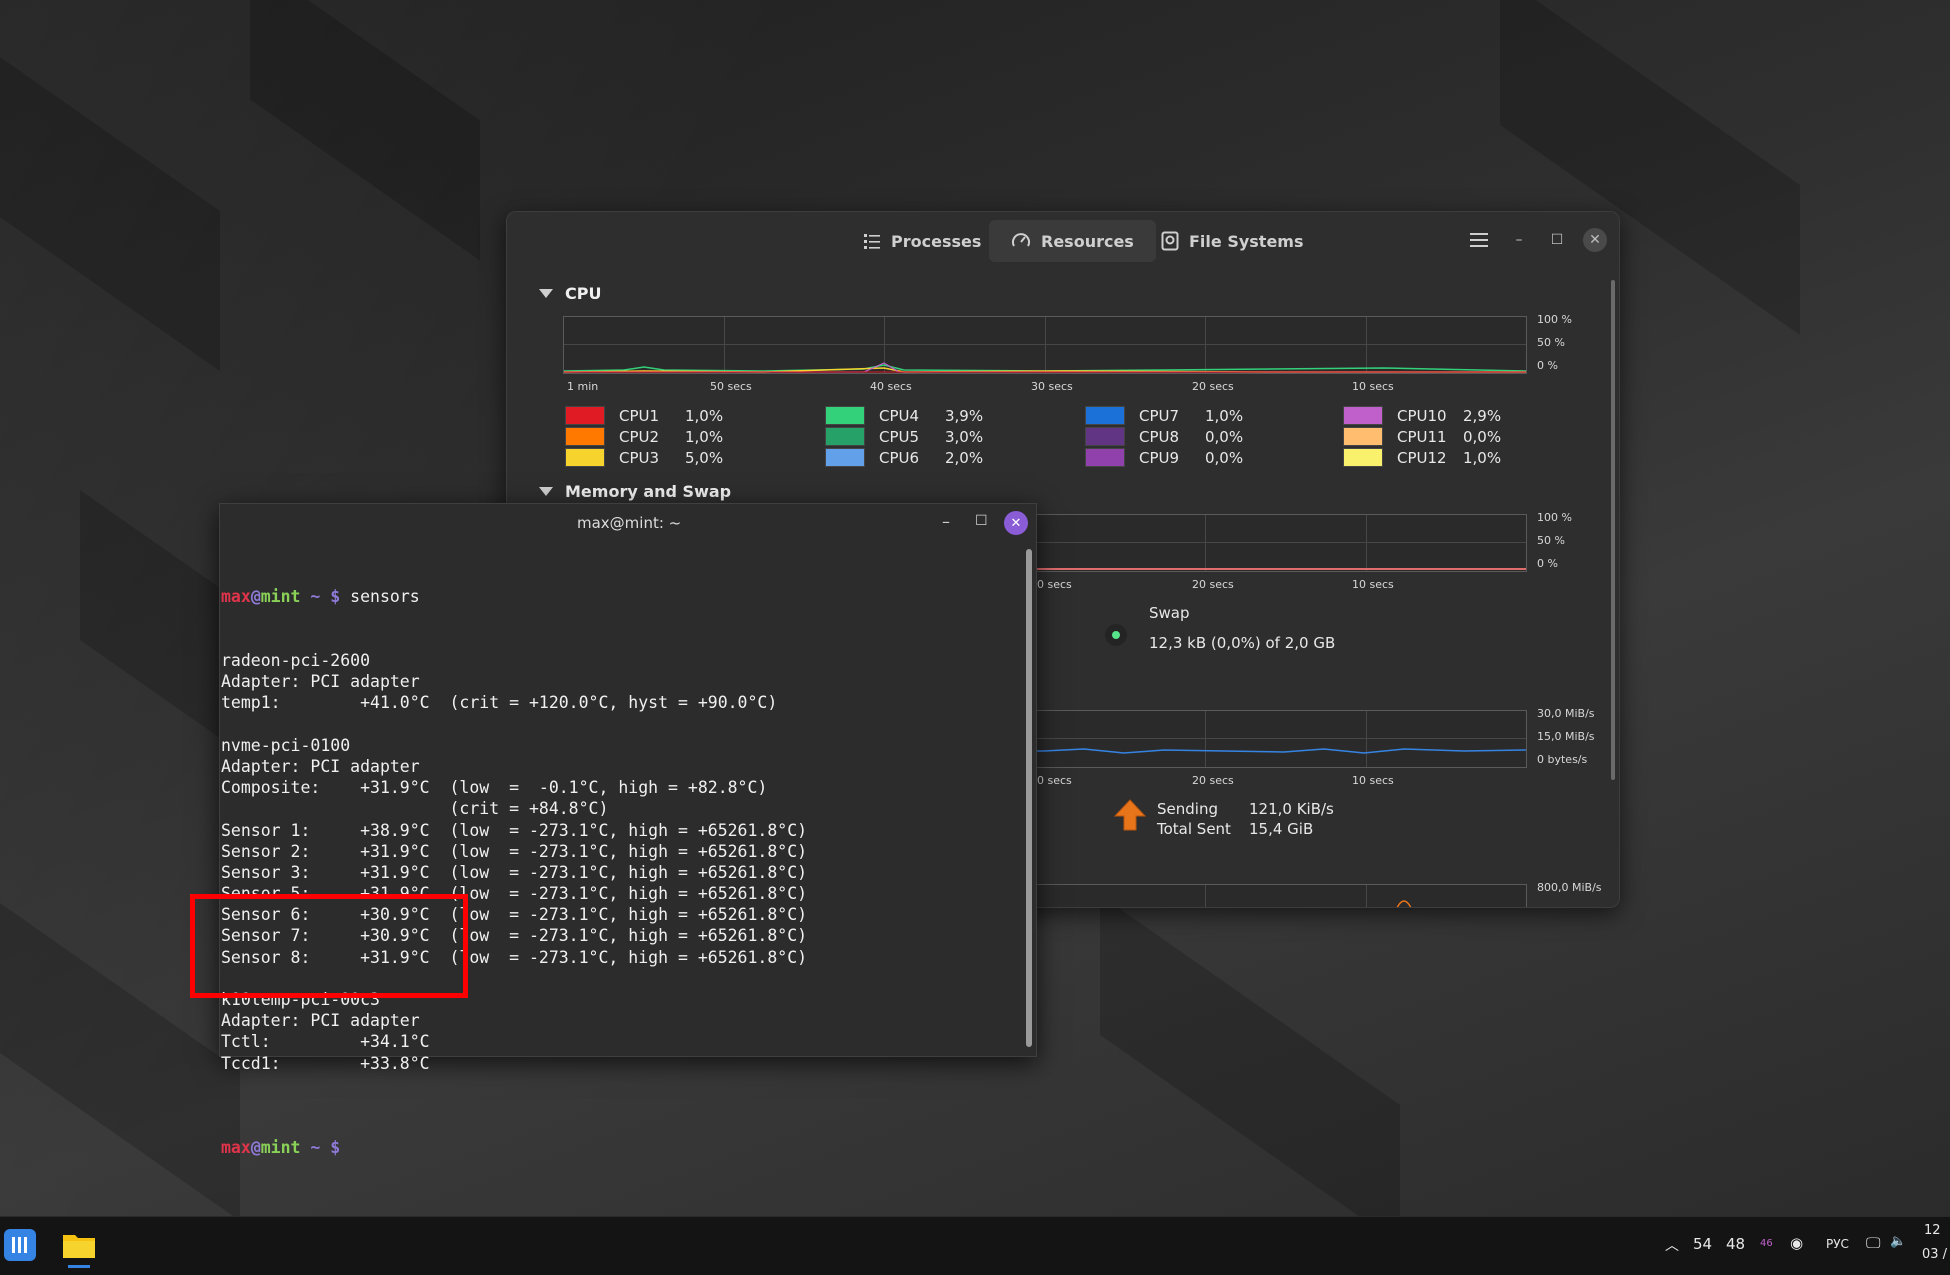  What do you see at coordinates (1736, 1244) in the screenshot?
I see `tray-value: 48` at bounding box center [1736, 1244].